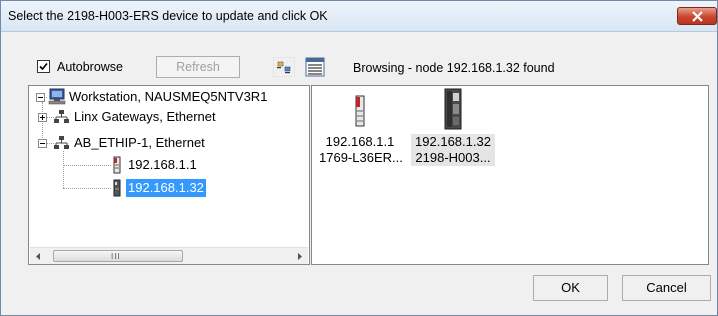  I want to click on tree-item-ab-ethip: AB_ETHIP-1, Ethernet, so click(139, 143).